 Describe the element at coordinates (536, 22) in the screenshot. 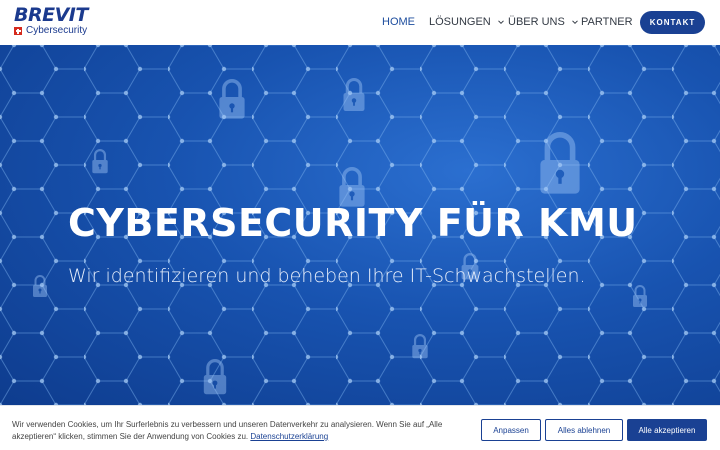

I see `nav-ueber-uns-label: ÜBER UNS` at that location.